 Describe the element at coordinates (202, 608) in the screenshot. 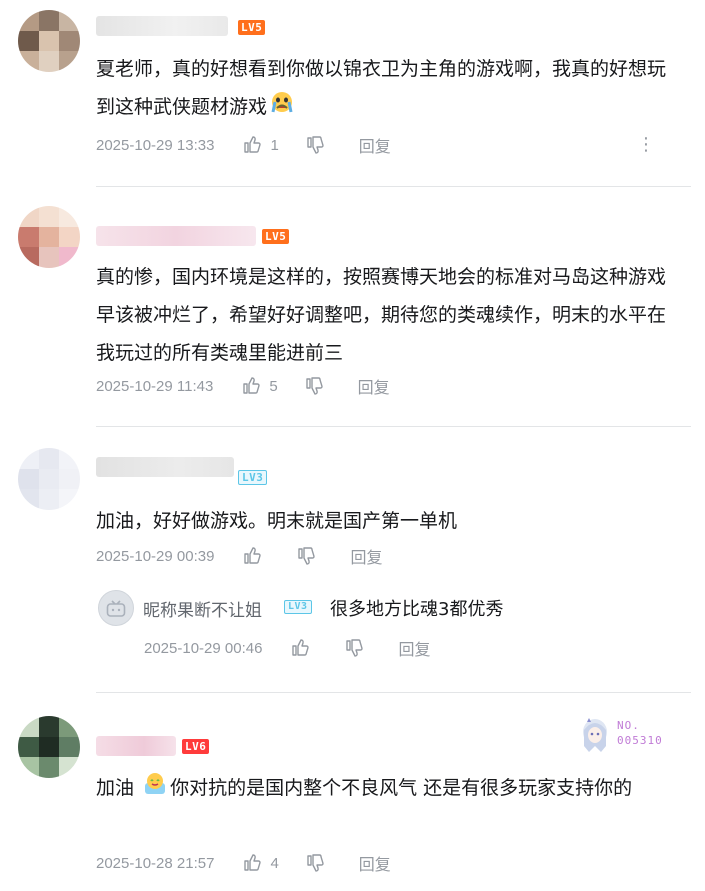

I see `sub-reply-username: 昵称果断不让姐` at that location.